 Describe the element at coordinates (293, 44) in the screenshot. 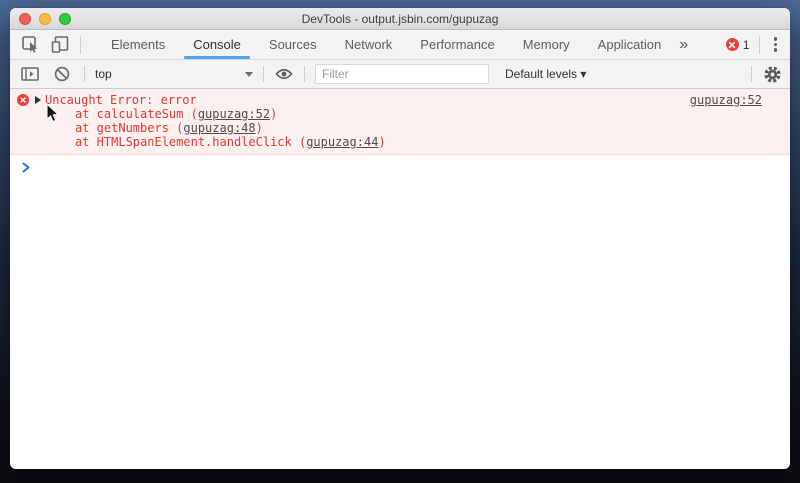

I see `tab-sources: Sources` at that location.